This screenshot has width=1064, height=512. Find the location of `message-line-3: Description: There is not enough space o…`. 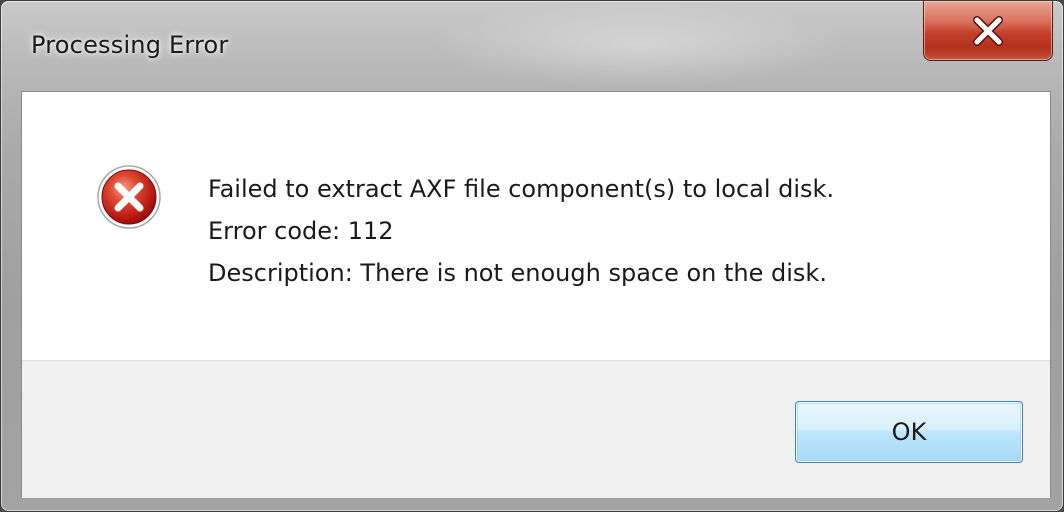

message-line-3: Description: There is not enough space o… is located at coordinates (517, 273).